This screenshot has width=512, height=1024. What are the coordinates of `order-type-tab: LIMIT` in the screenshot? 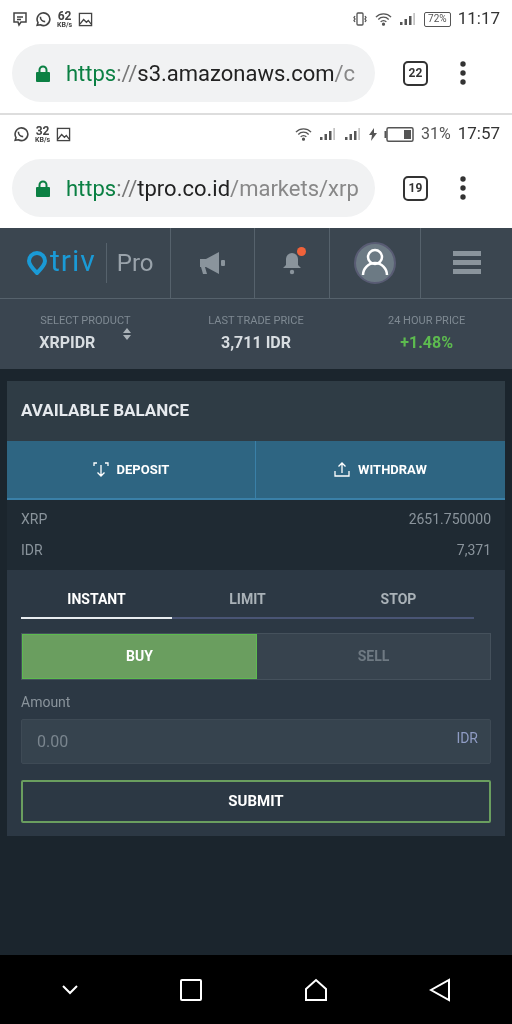 It's located at (247, 600).